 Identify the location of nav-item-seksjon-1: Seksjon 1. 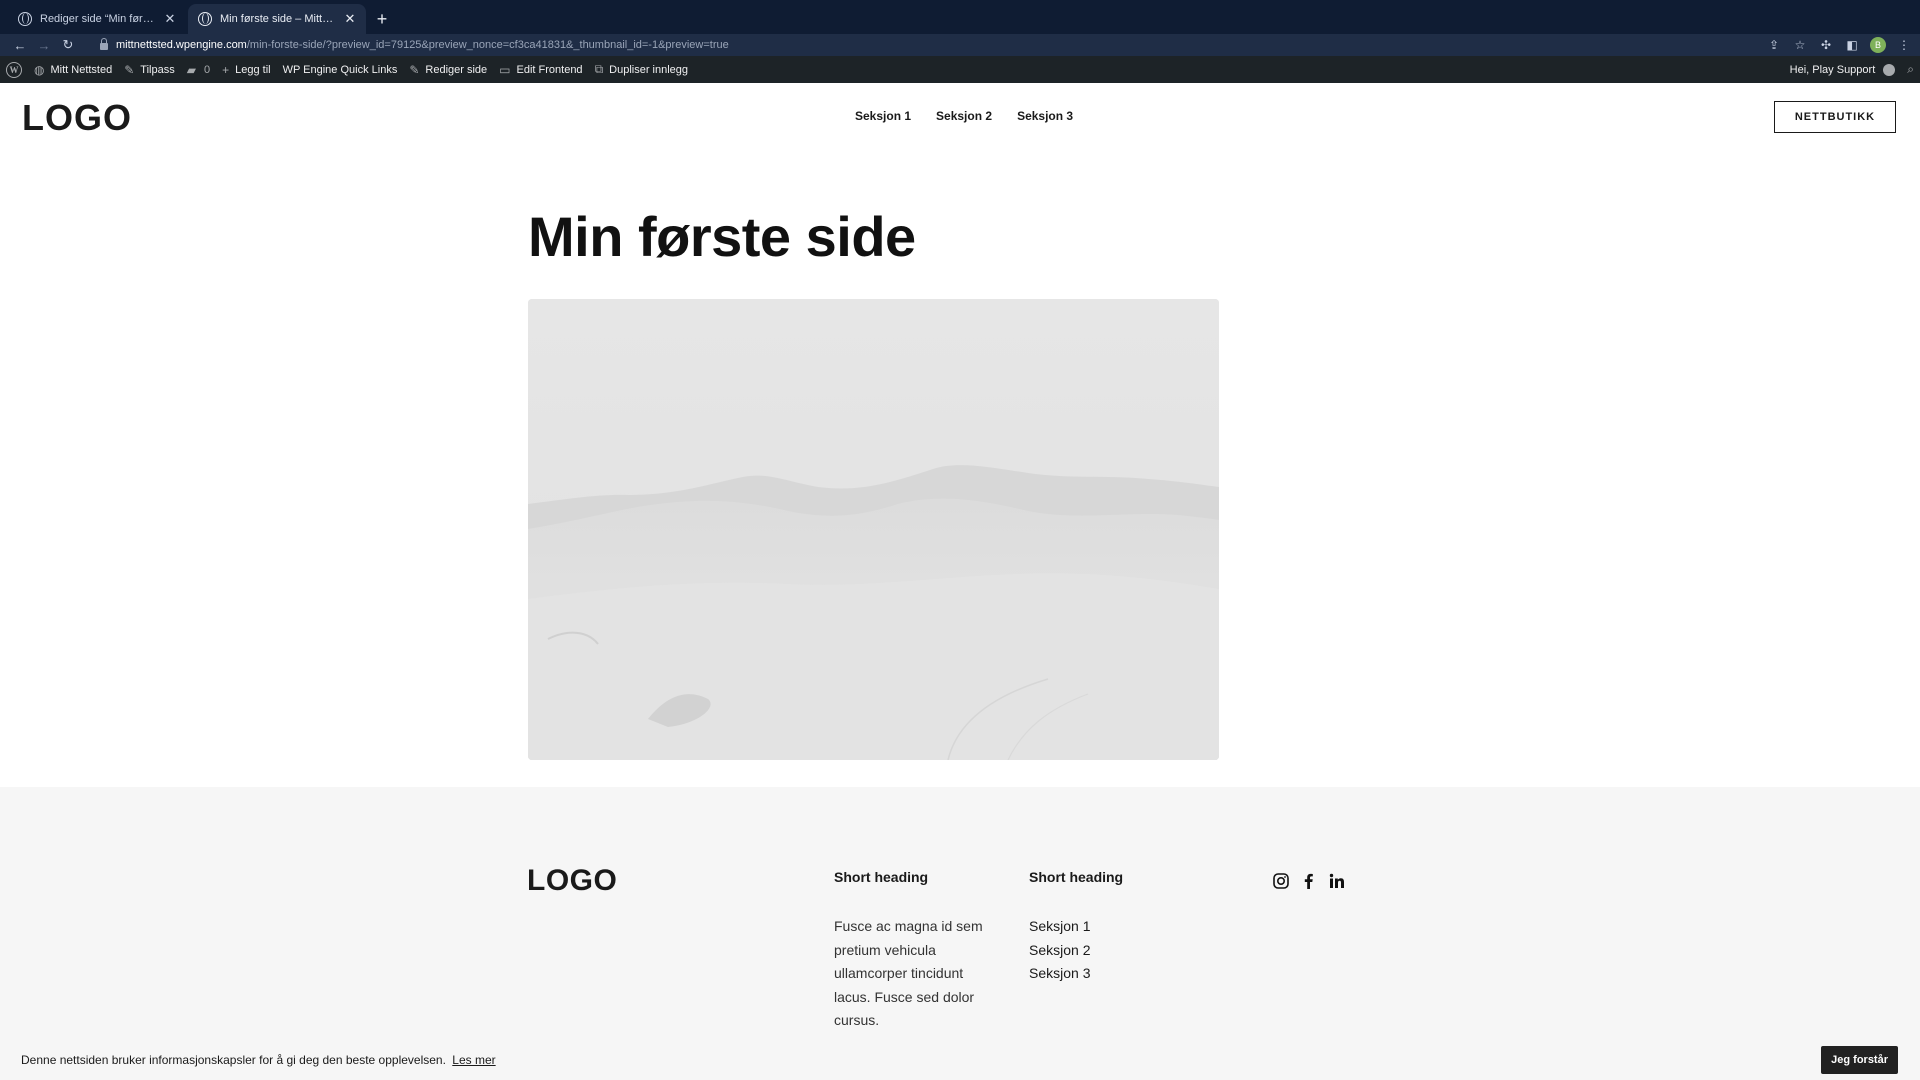
(883, 116).